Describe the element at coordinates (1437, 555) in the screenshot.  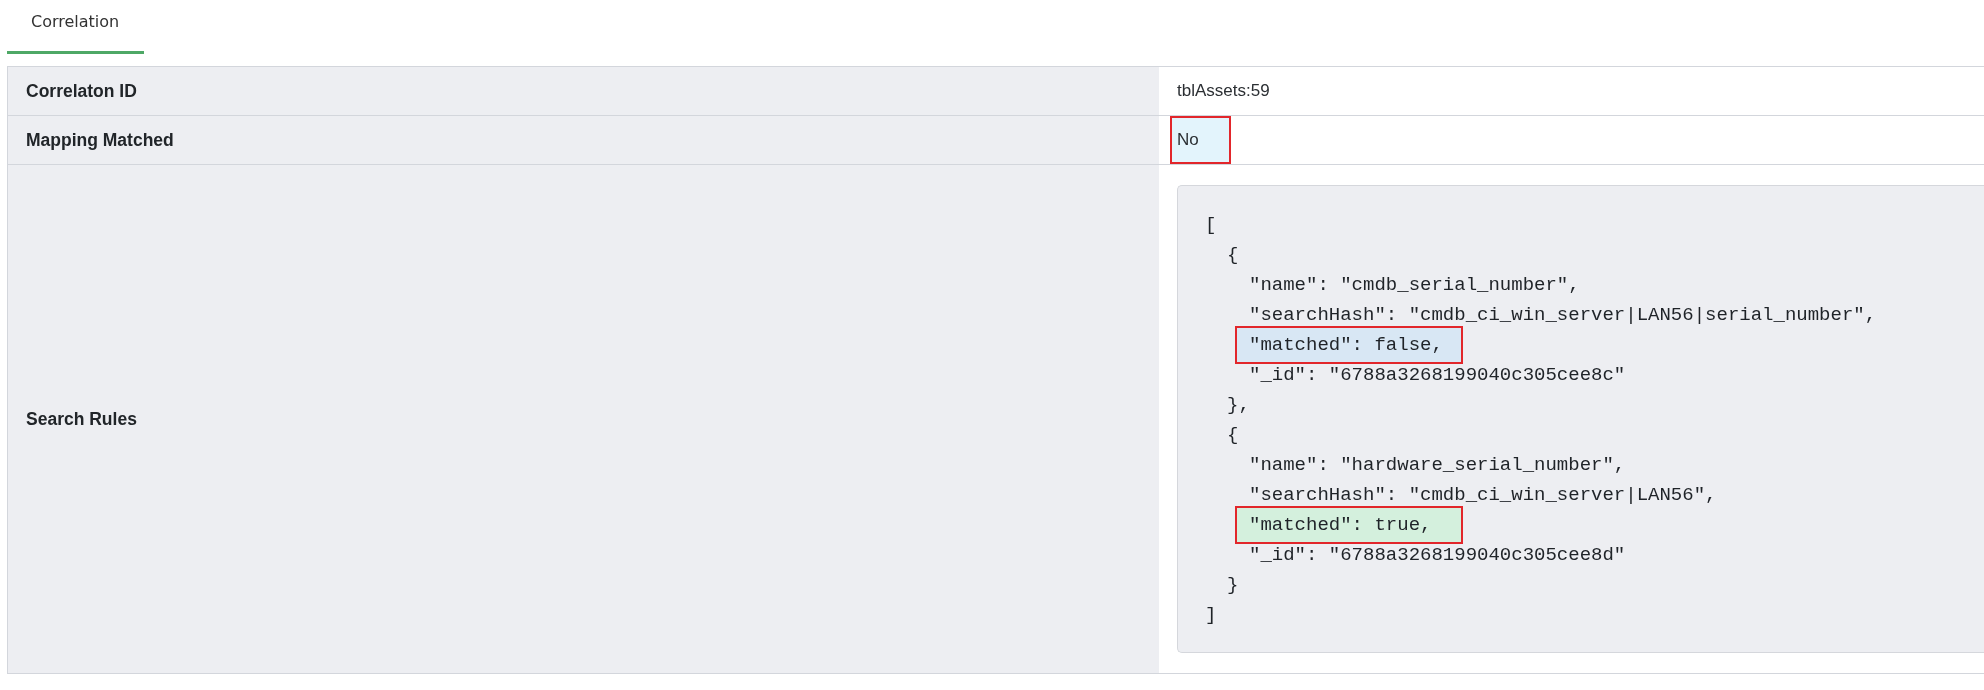
I see `code-line: "_id": "6788a3268199040c305cee8d"` at that location.